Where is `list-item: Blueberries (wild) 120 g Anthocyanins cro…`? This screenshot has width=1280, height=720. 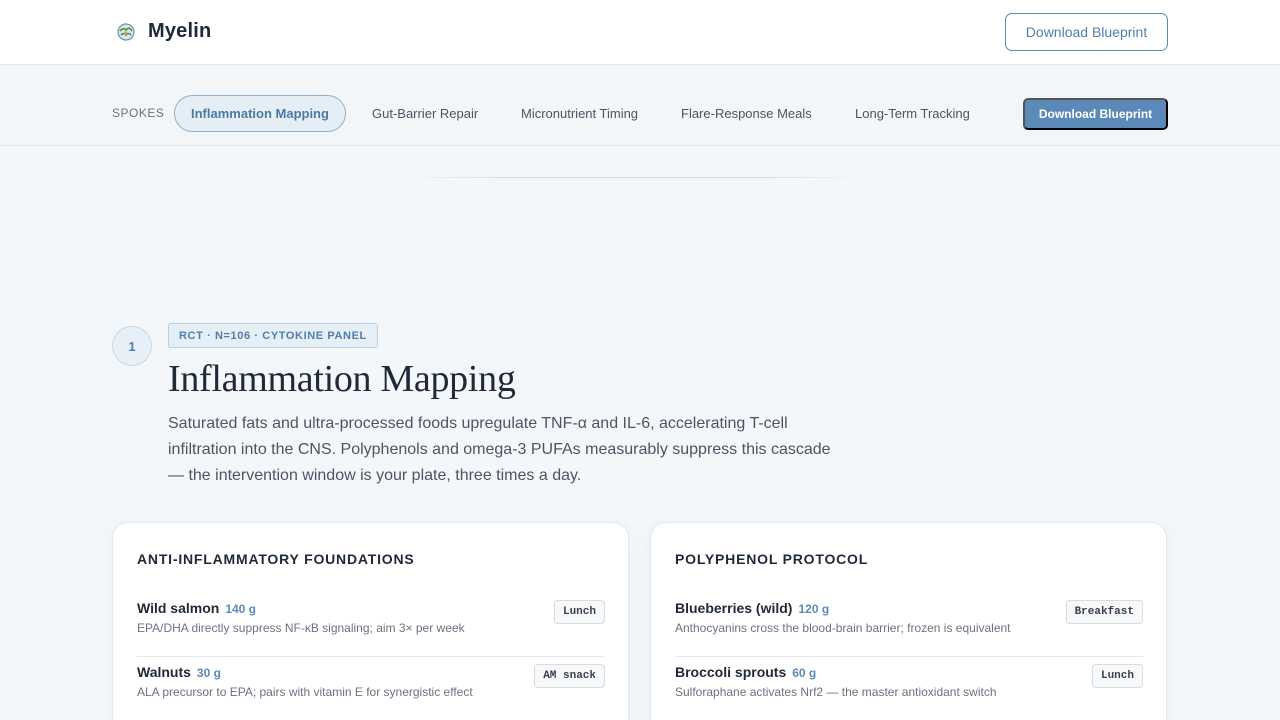
list-item: Blueberries (wild) 120 g Anthocyanins cro… is located at coordinates (909, 625).